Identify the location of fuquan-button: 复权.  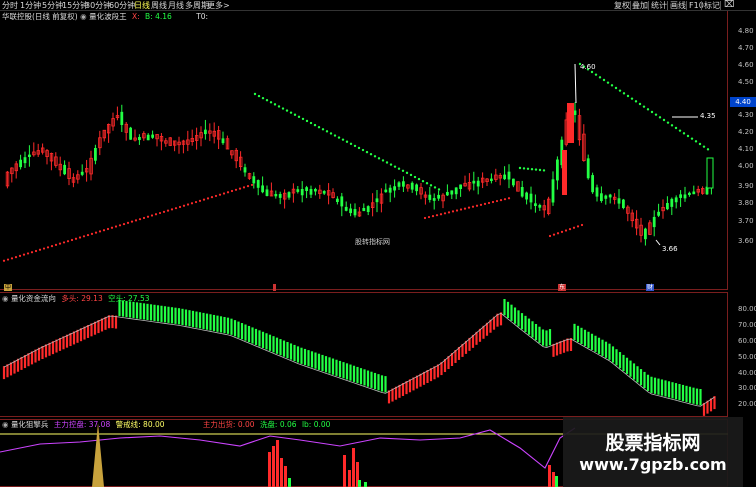
(622, 5).